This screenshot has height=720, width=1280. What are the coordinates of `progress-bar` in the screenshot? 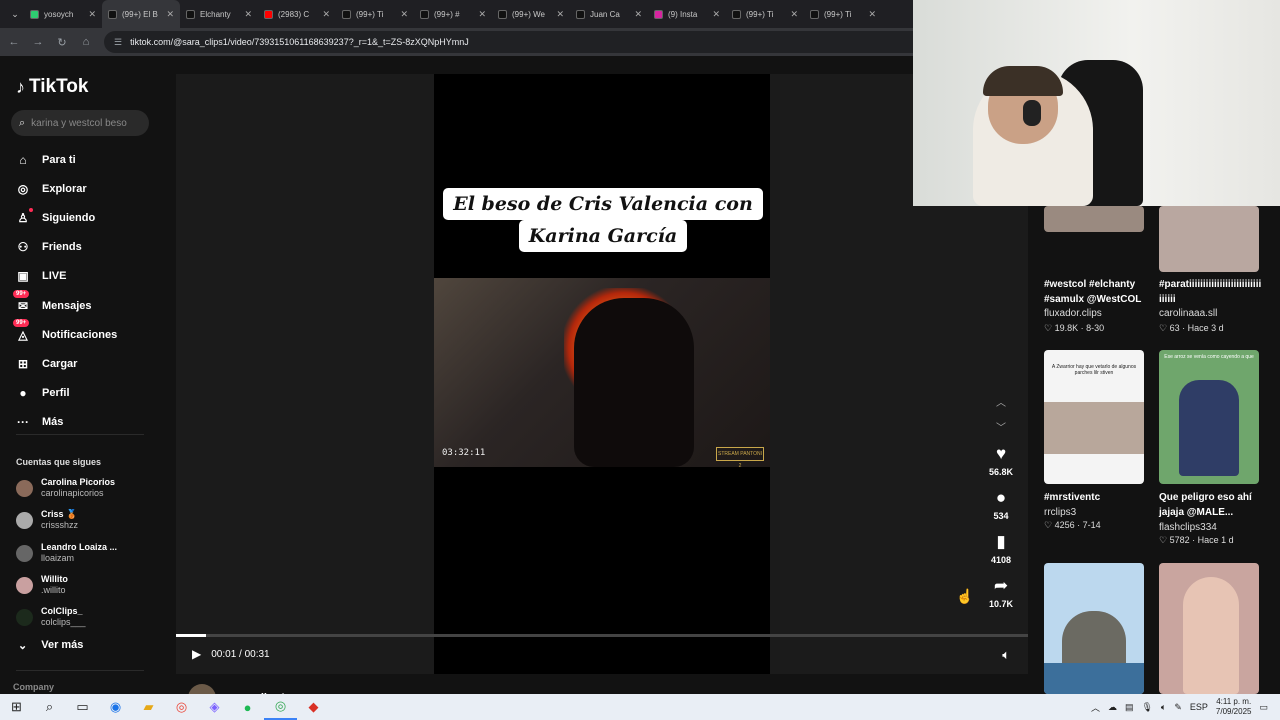 It's located at (602, 635).